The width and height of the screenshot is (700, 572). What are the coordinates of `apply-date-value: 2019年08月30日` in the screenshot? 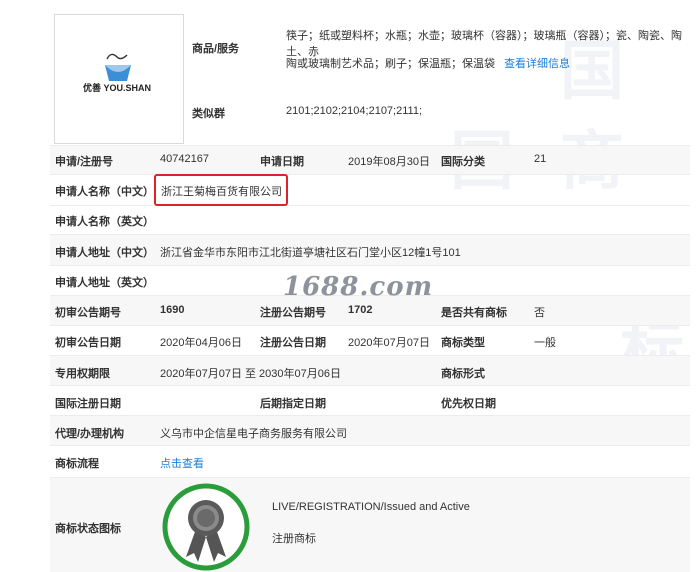 It's located at (389, 162).